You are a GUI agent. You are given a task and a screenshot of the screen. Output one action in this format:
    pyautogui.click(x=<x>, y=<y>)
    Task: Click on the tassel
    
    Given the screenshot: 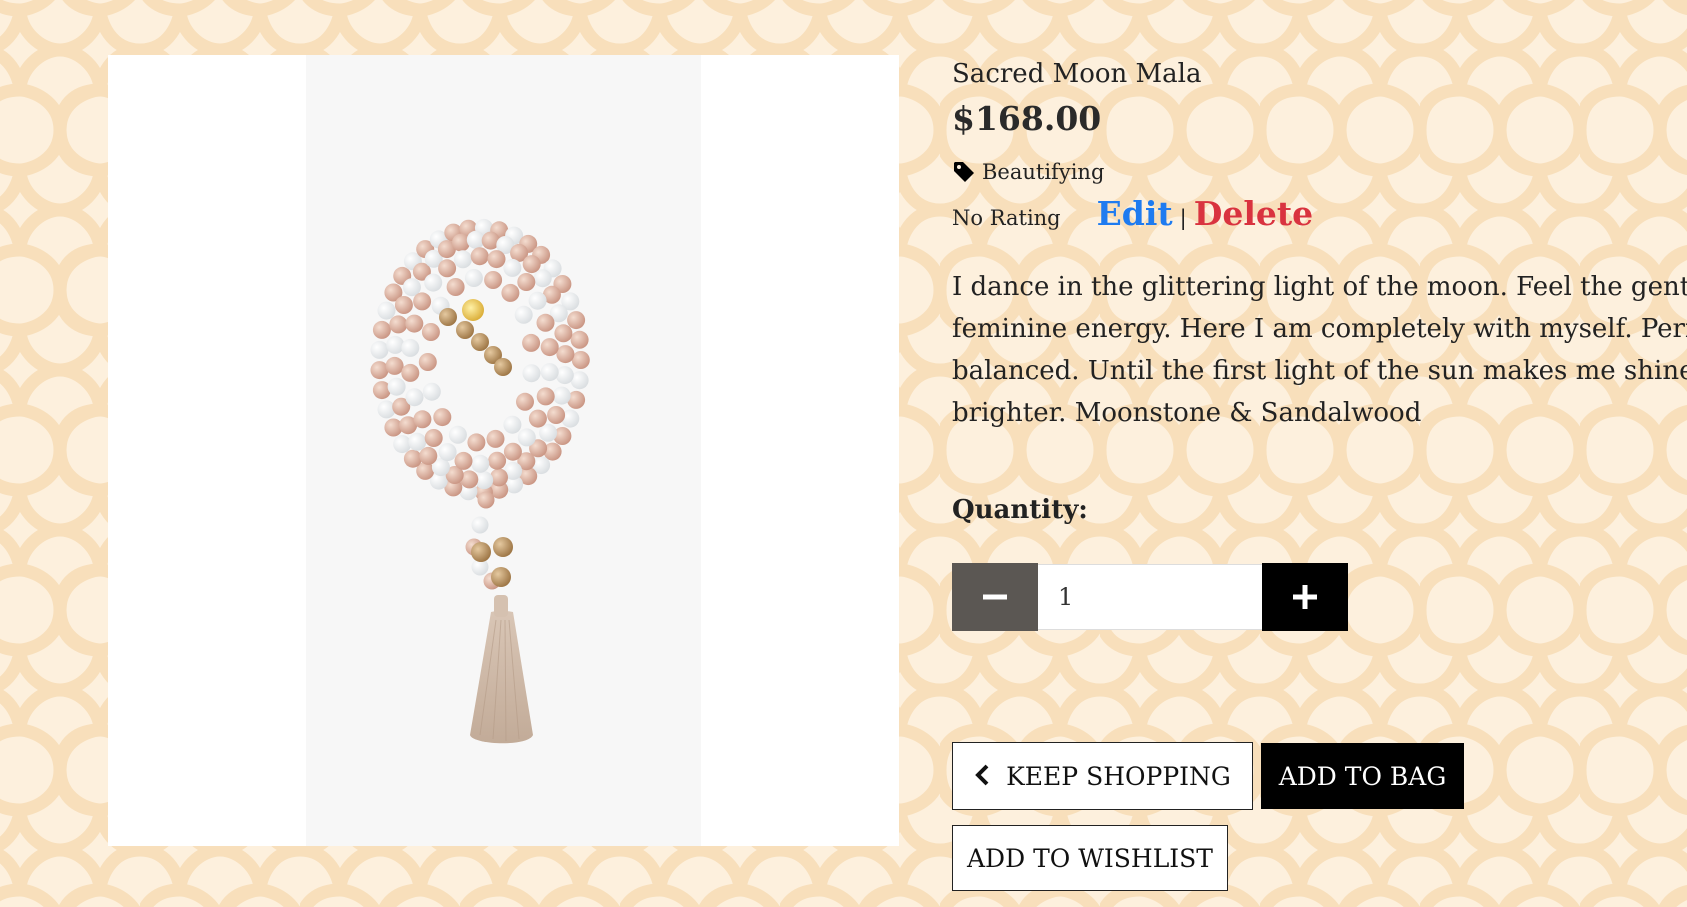 What is the action you would take?
    pyautogui.click(x=501, y=677)
    